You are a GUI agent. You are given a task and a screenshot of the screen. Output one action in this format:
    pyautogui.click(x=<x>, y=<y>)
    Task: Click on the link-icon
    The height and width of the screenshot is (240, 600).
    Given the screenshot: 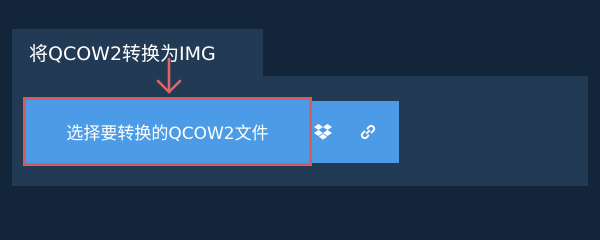 What is the action you would take?
    pyautogui.click(x=368, y=132)
    